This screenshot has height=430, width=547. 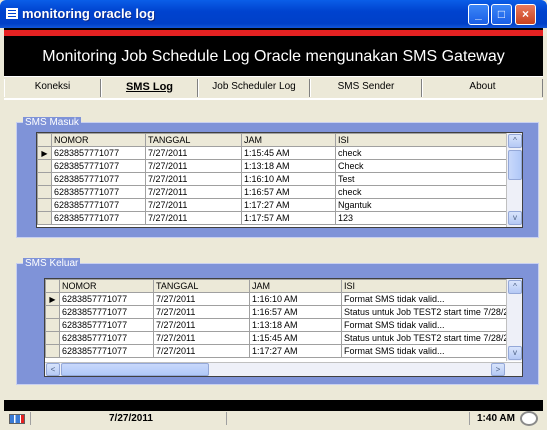 What do you see at coordinates (422, 166) in the screenshot?
I see `cell-isi: Check` at bounding box center [422, 166].